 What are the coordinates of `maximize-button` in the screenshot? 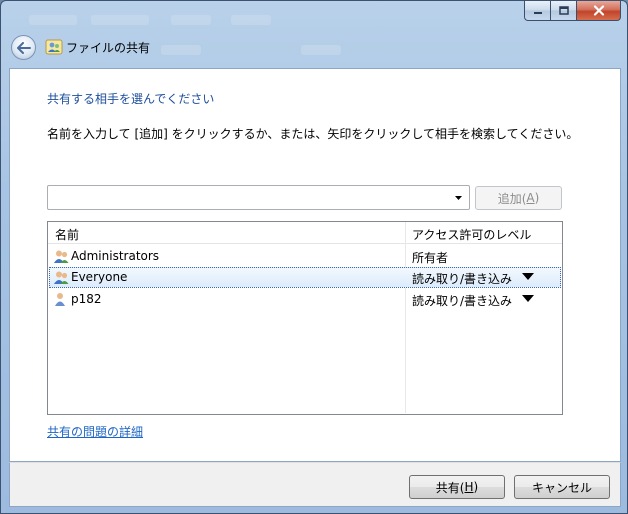 It's located at (564, 11).